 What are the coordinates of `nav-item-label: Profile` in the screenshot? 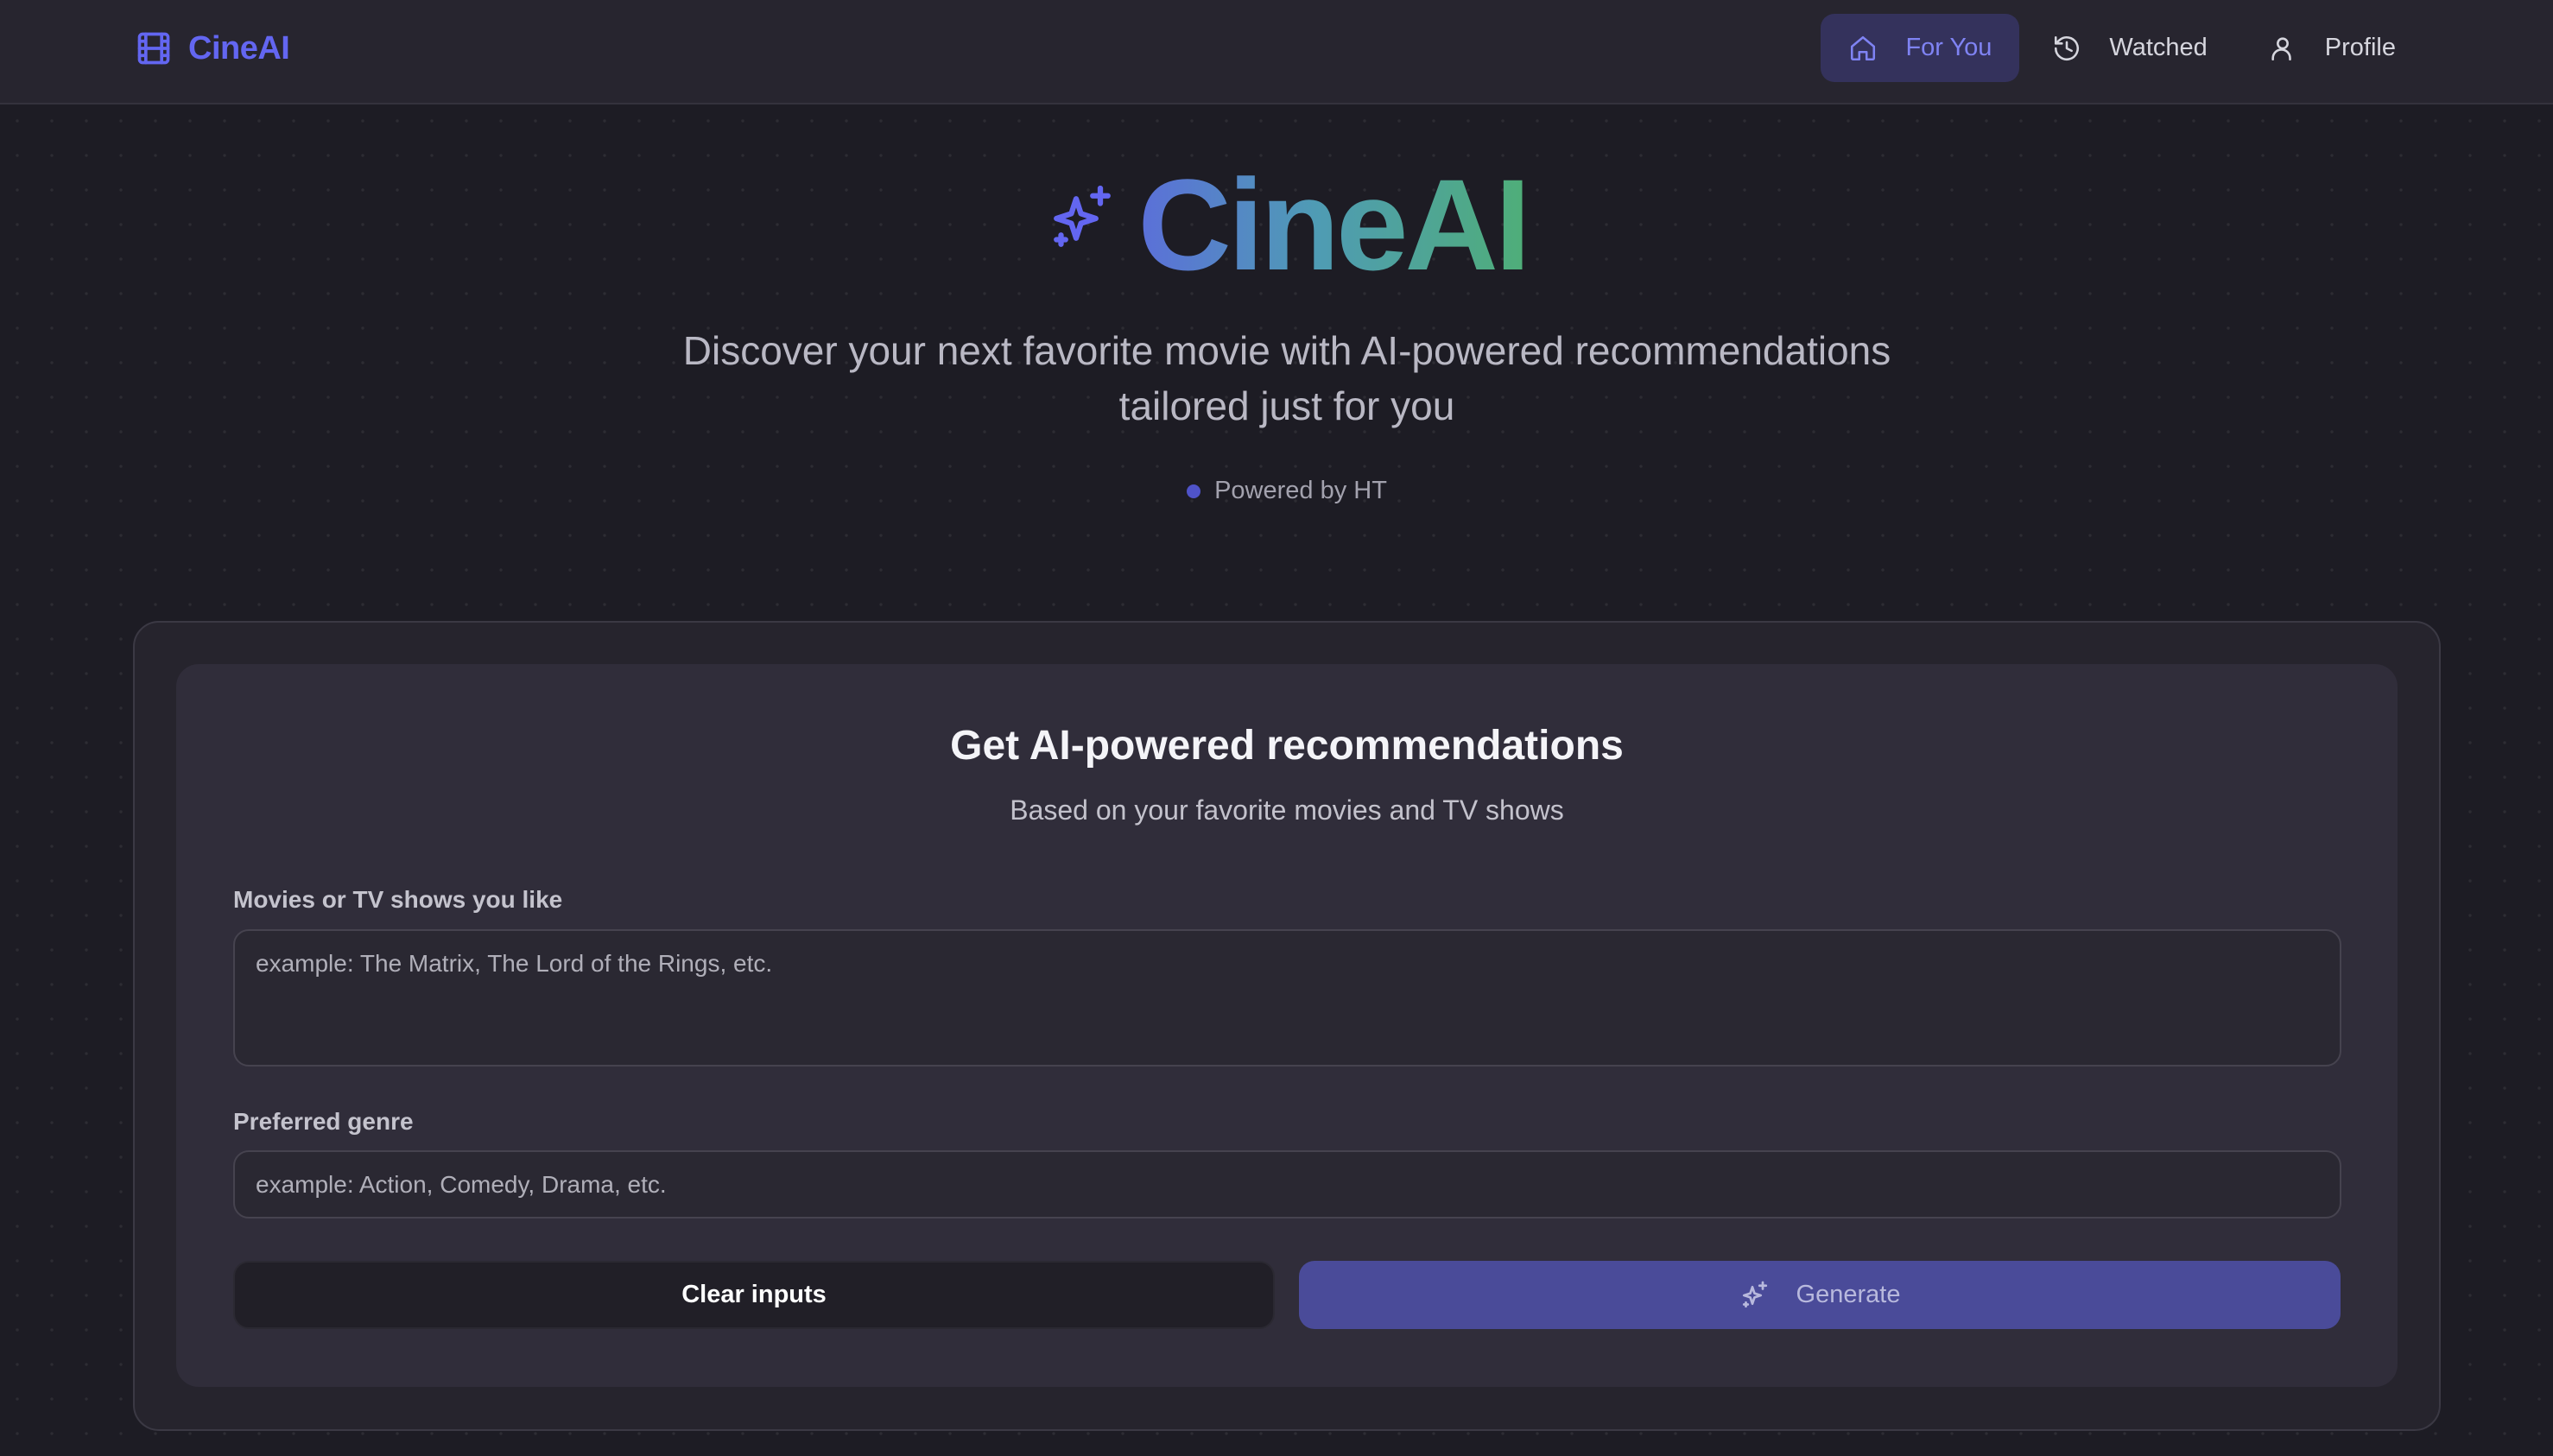 It's located at (2360, 48).